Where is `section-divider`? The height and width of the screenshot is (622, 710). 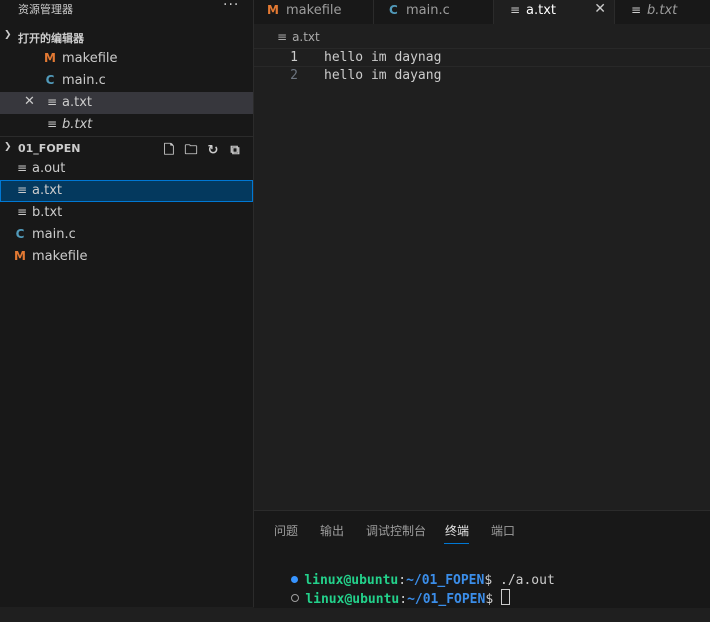 section-divider is located at coordinates (126, 136).